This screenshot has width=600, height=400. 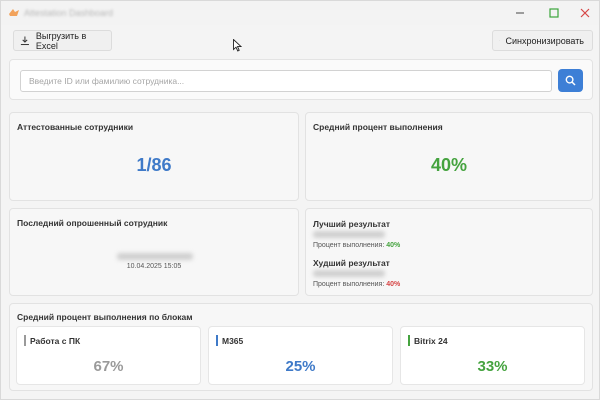 I want to click on sync-button-label: Синхронизировать, so click(x=544, y=40).